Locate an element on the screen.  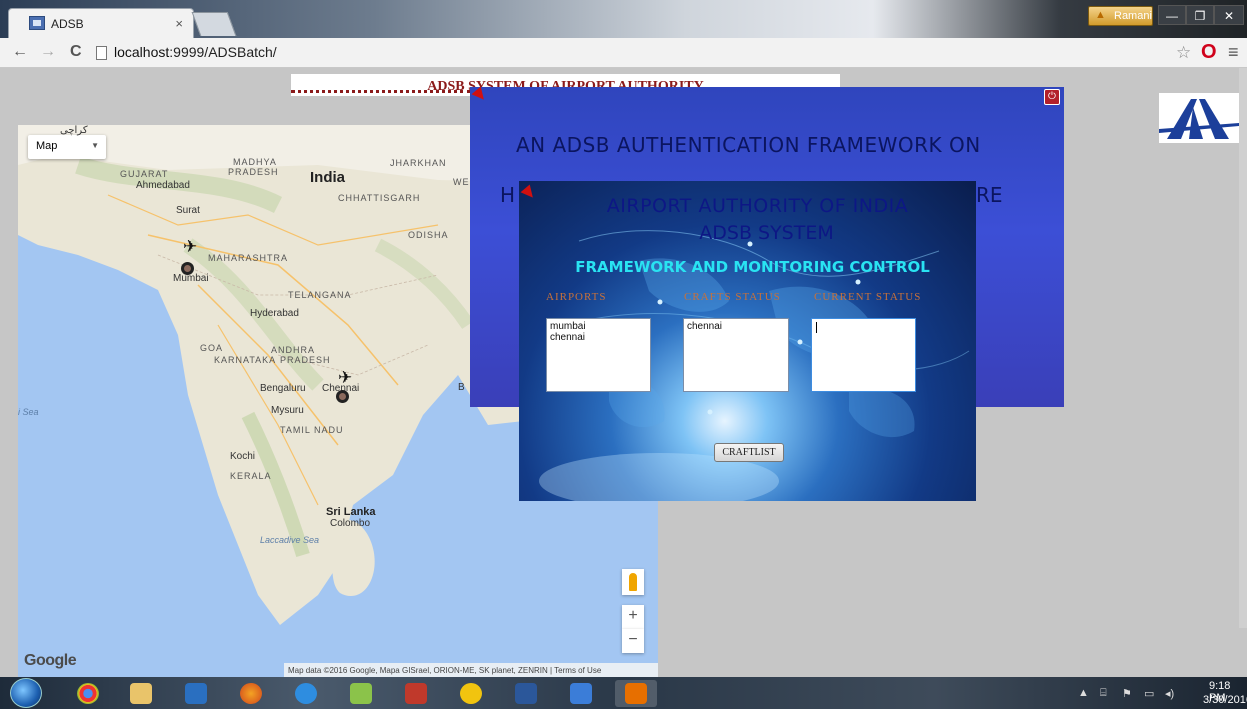
banner-dotted-rule is located at coordinates (381, 91).